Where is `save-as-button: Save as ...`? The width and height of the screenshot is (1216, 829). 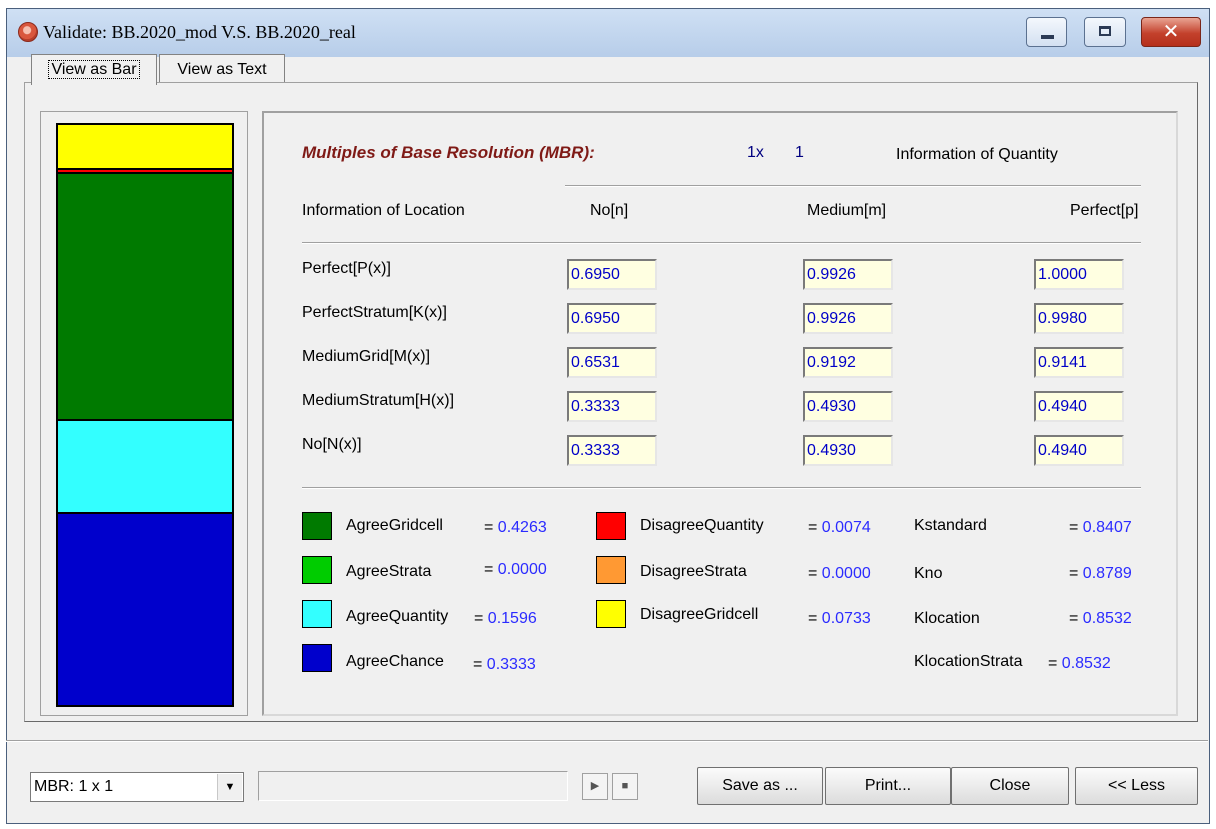 save-as-button: Save as ... is located at coordinates (760, 786).